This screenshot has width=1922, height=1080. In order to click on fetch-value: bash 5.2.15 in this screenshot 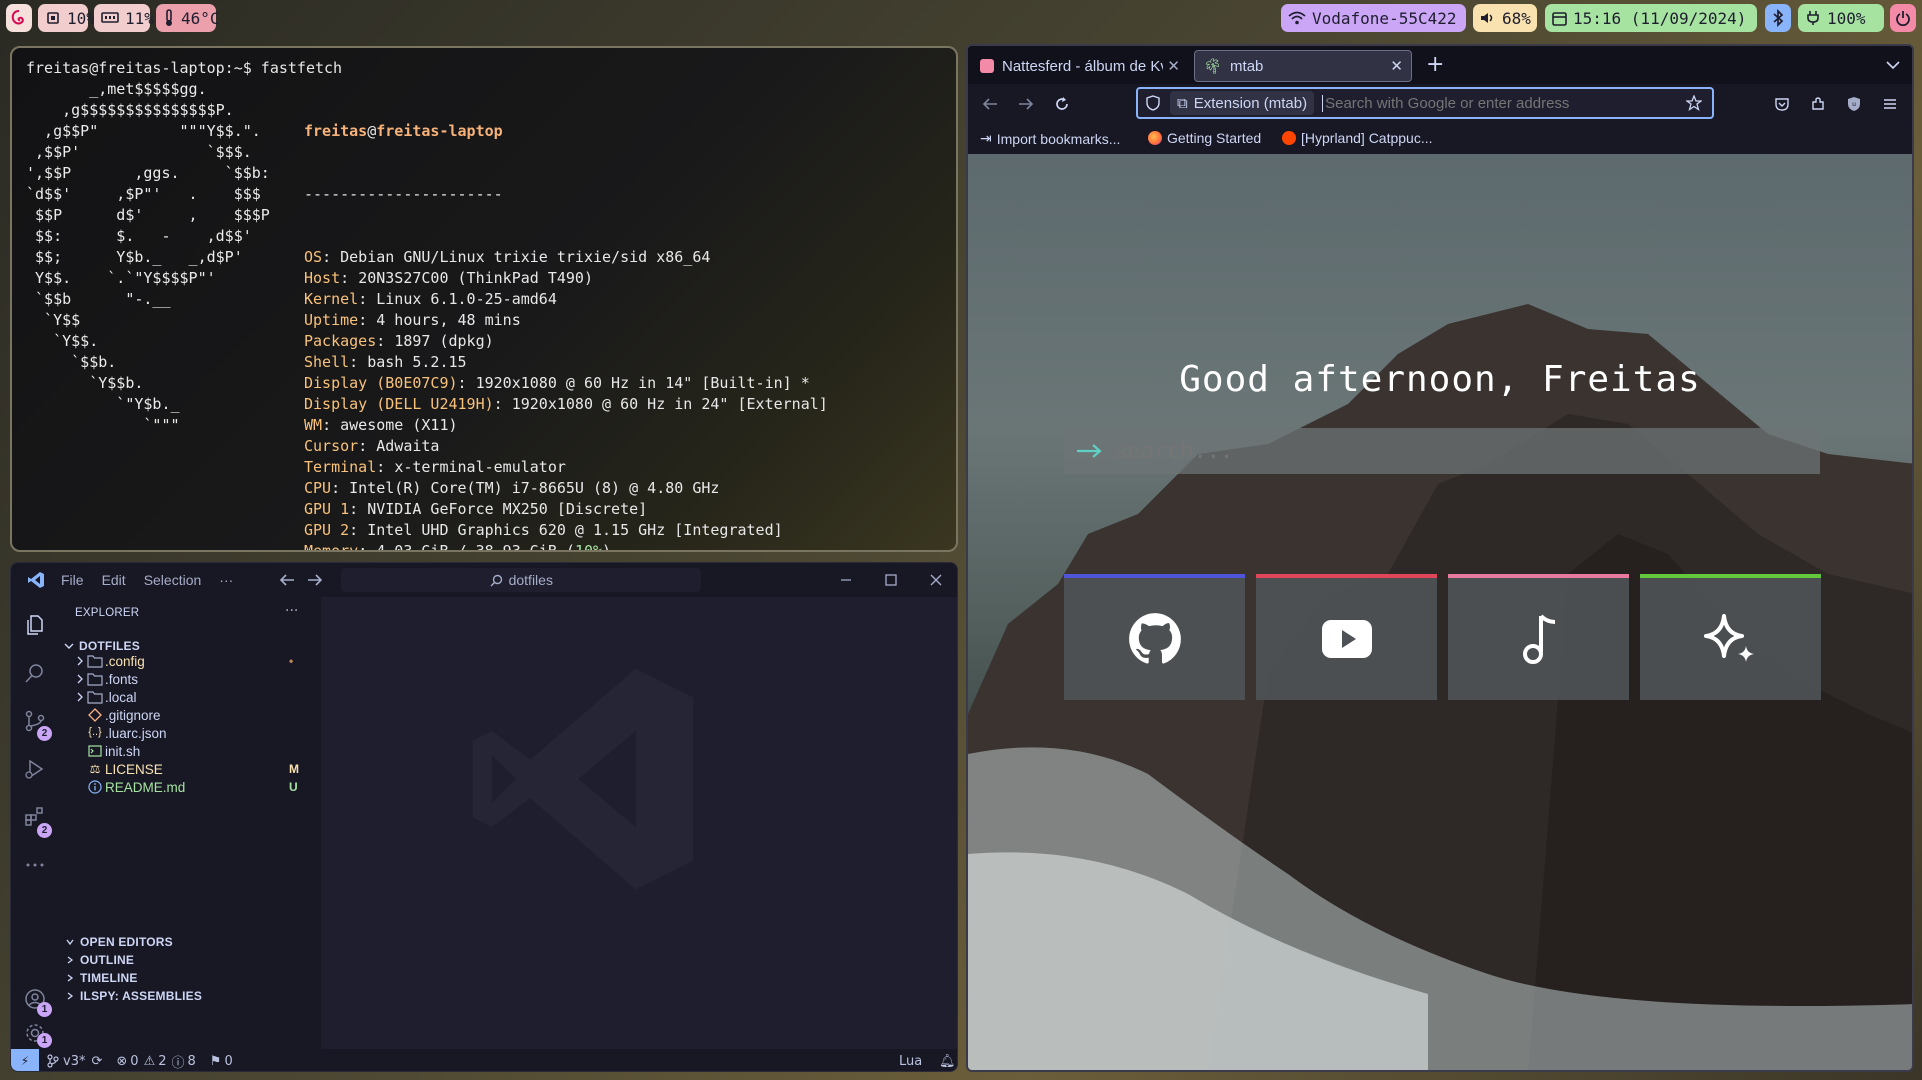, I will do `click(417, 362)`.